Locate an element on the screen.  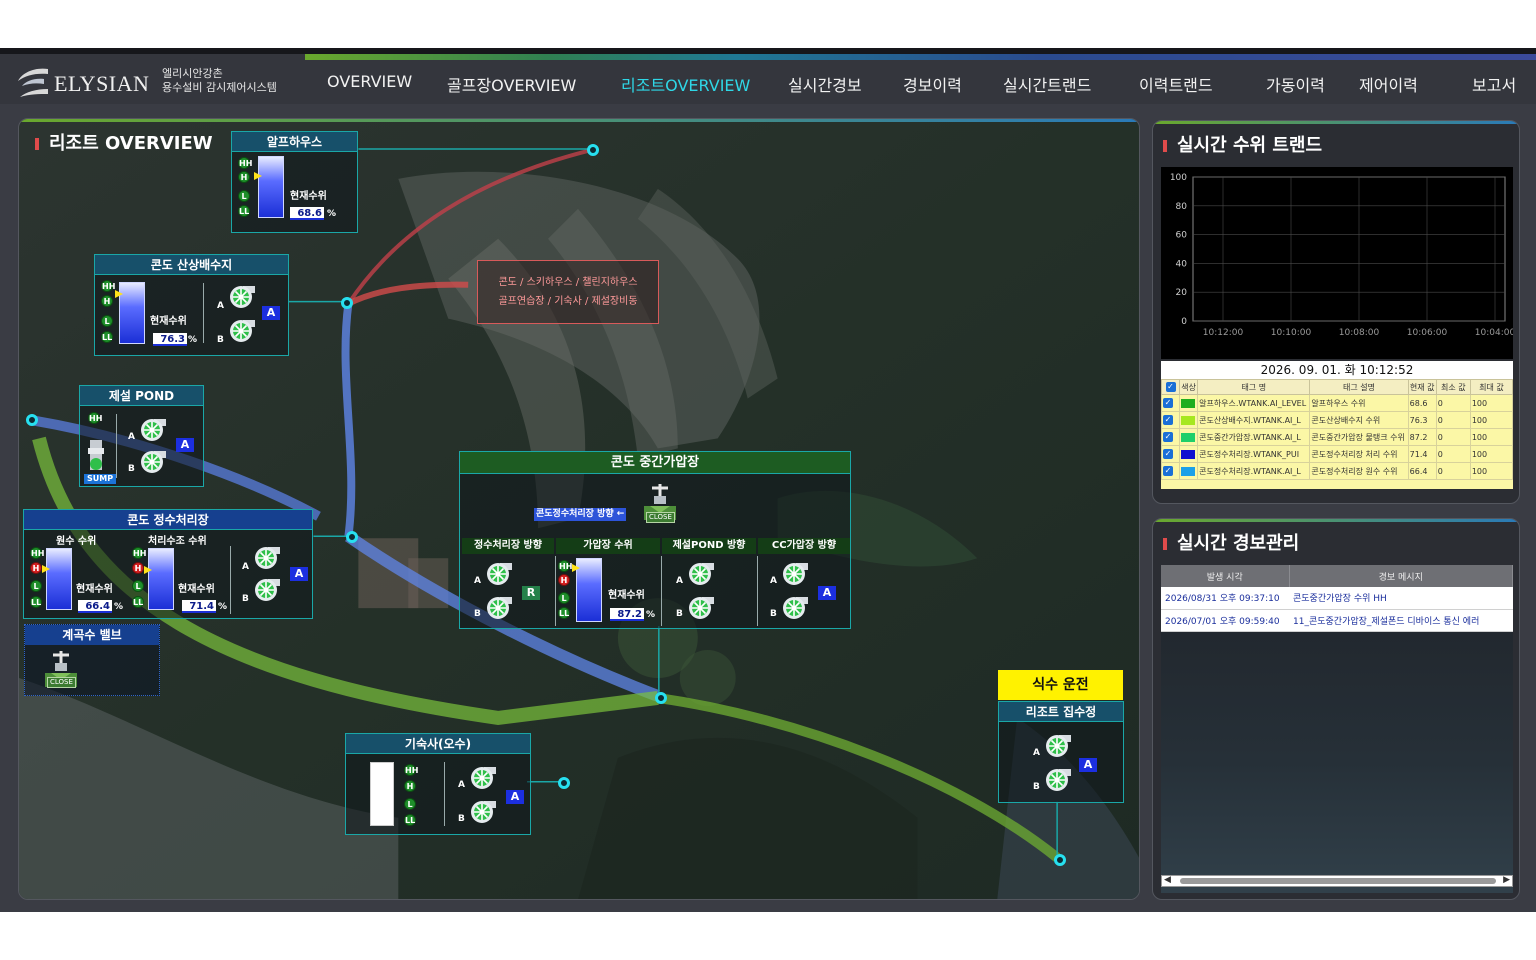
flow-node-well is located at coordinates (1060, 860).